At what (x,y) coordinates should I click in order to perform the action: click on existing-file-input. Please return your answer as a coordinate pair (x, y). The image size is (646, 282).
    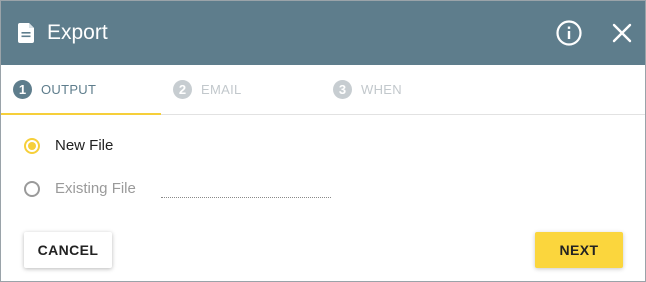
    Looking at the image, I should click on (246, 192).